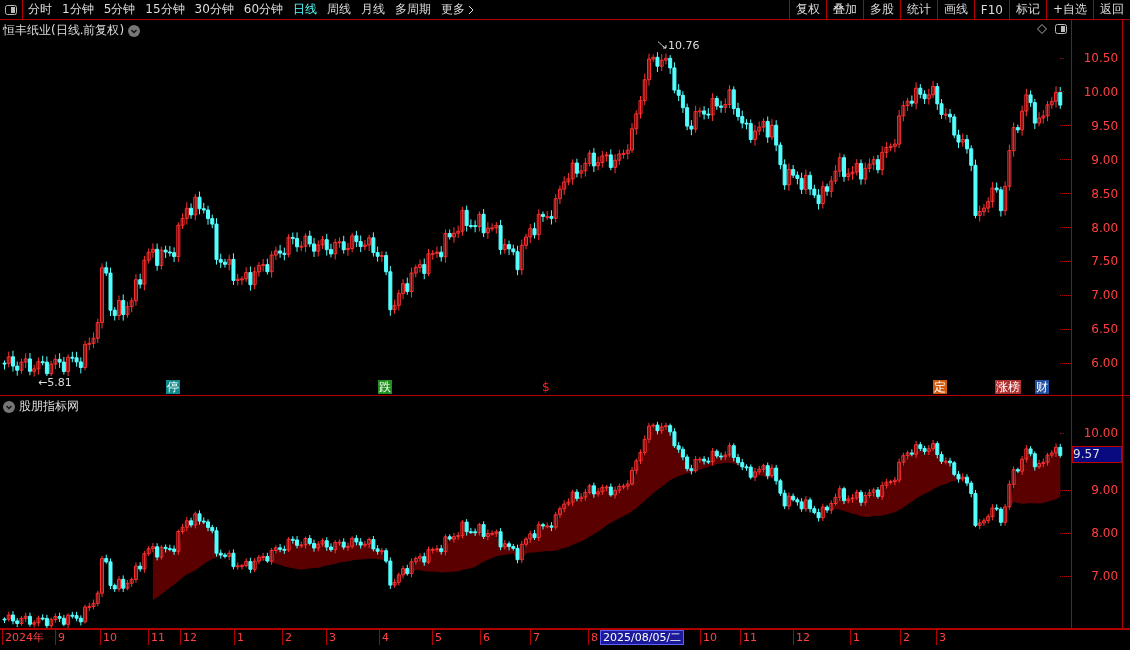 Image resolution: width=1130 pixels, height=650 pixels. What do you see at coordinates (471, 9) in the screenshot?
I see `chevron-right-icon` at bounding box center [471, 9].